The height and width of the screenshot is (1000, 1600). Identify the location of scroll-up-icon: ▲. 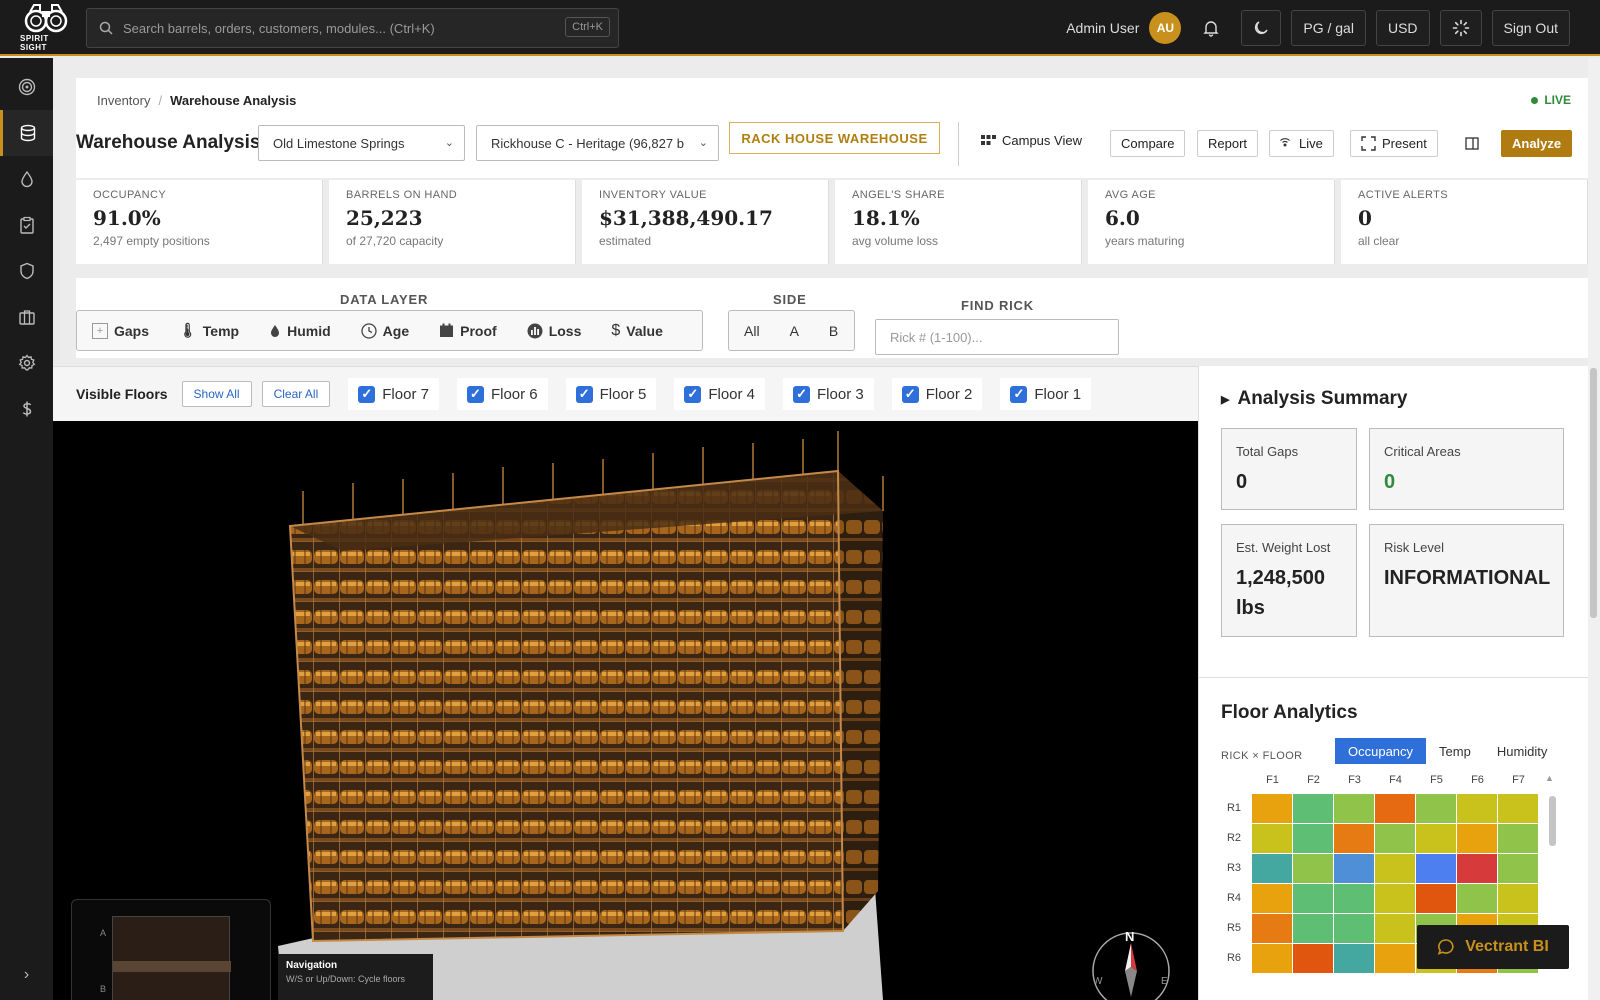
(1549, 778).